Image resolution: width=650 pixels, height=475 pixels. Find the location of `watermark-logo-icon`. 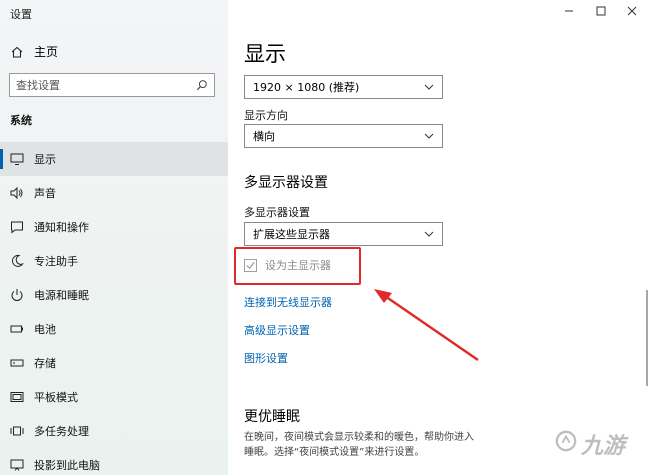

watermark-logo-icon is located at coordinates (566, 444).